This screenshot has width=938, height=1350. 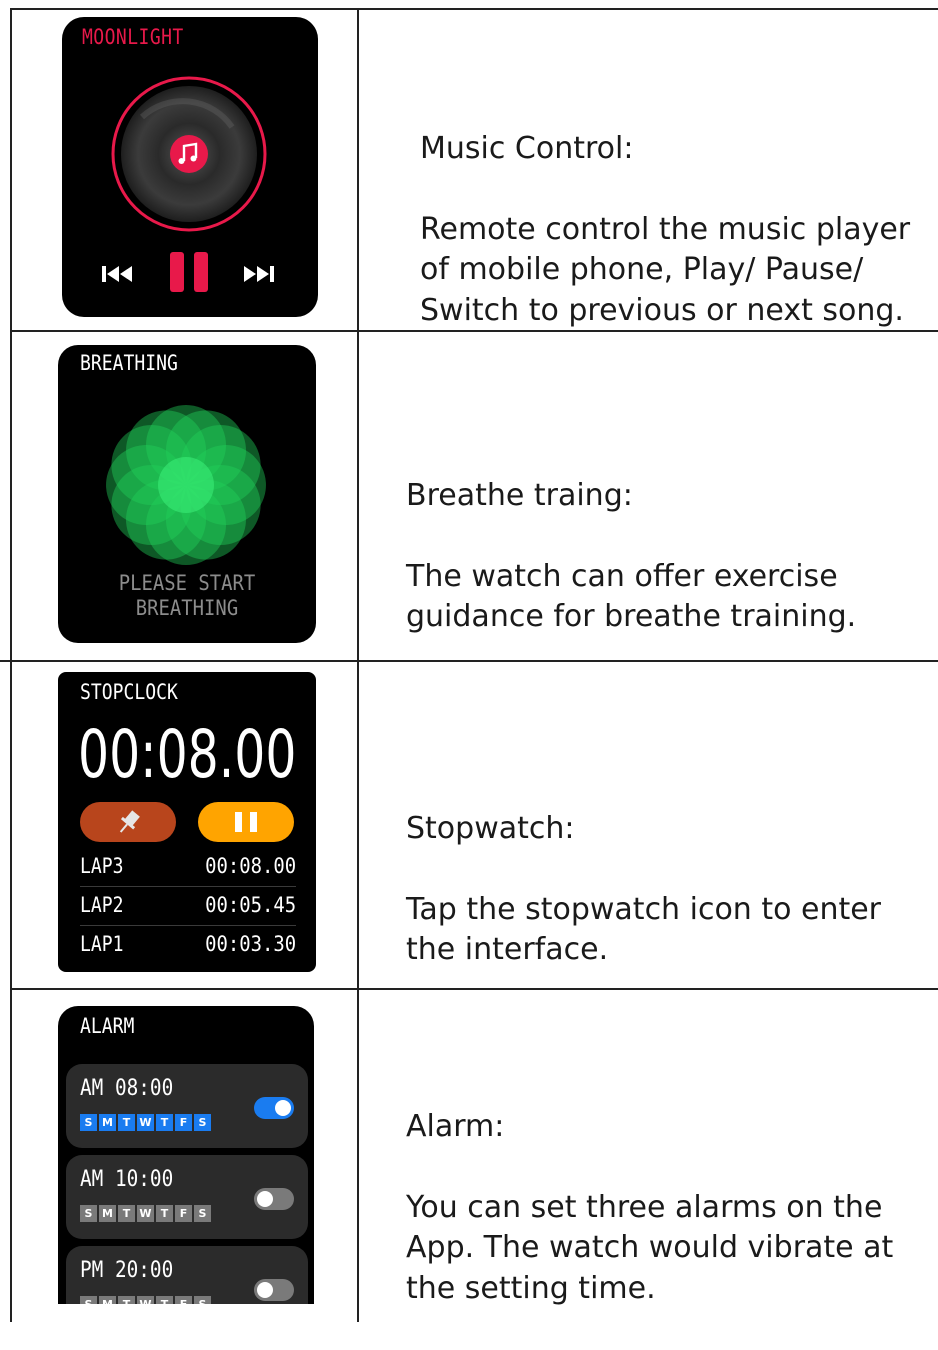 I want to click on pin-icon, so click(x=129, y=821).